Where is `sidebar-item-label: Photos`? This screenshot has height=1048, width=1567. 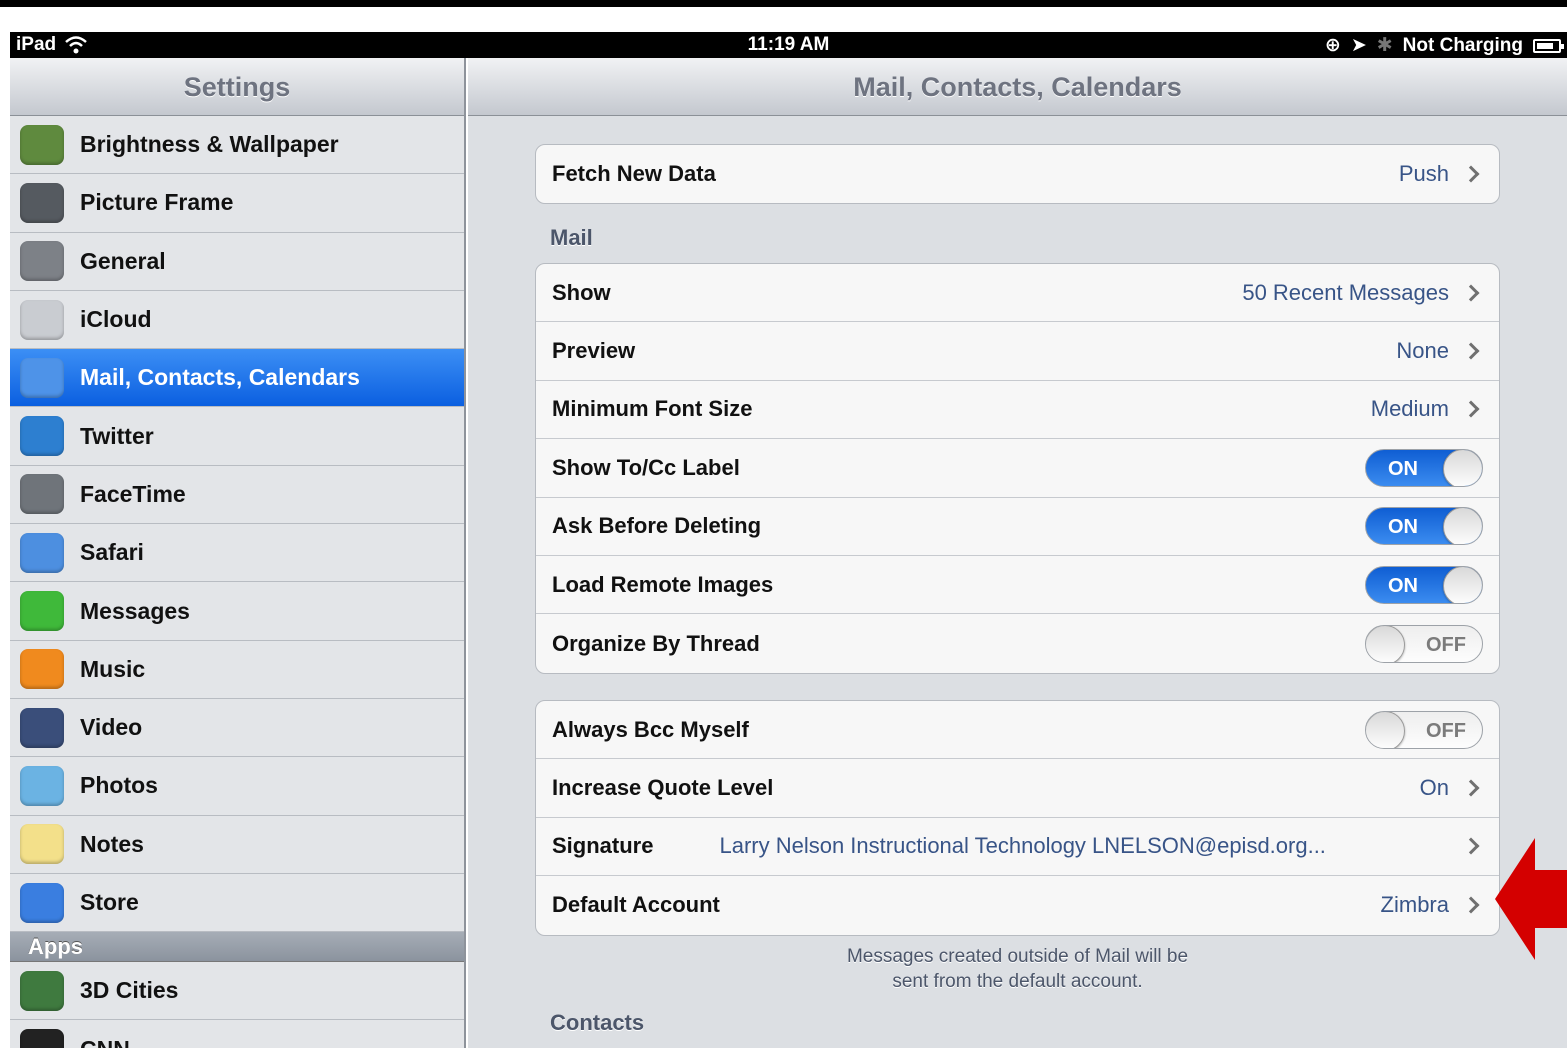 sidebar-item-label: Photos is located at coordinates (119, 785).